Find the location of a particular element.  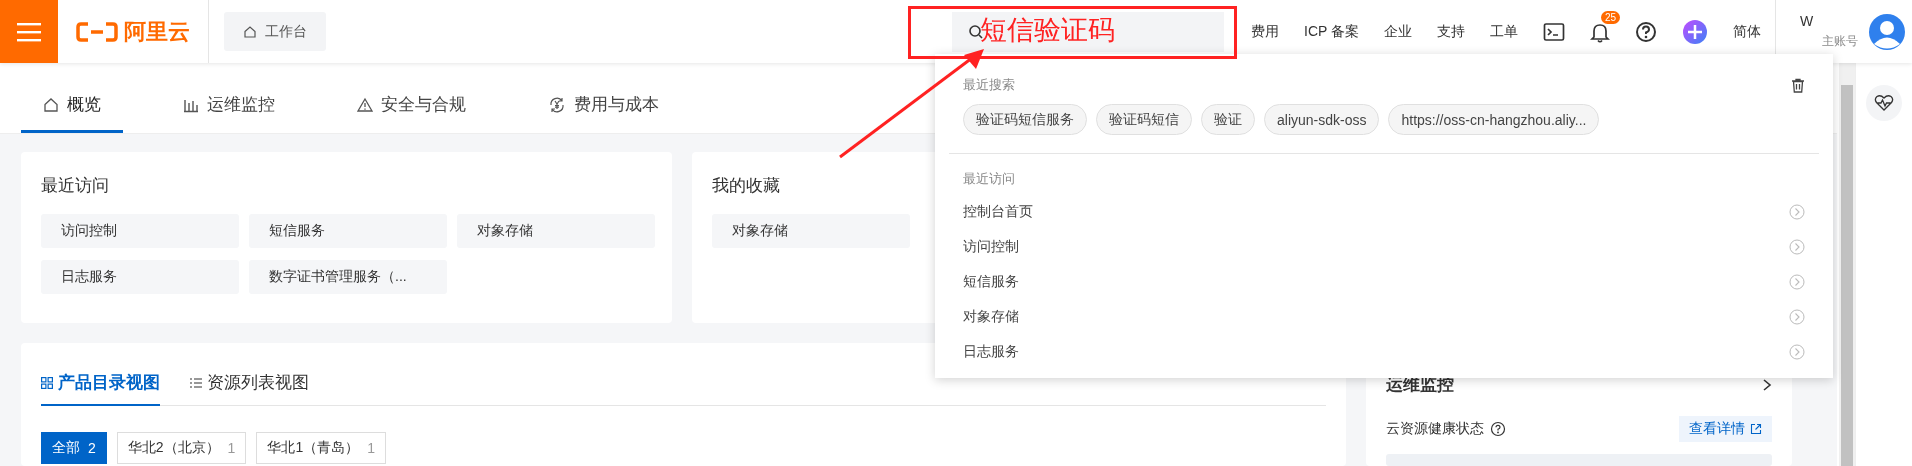

search-chip: aliyun-sdk-oss is located at coordinates (1322, 119).